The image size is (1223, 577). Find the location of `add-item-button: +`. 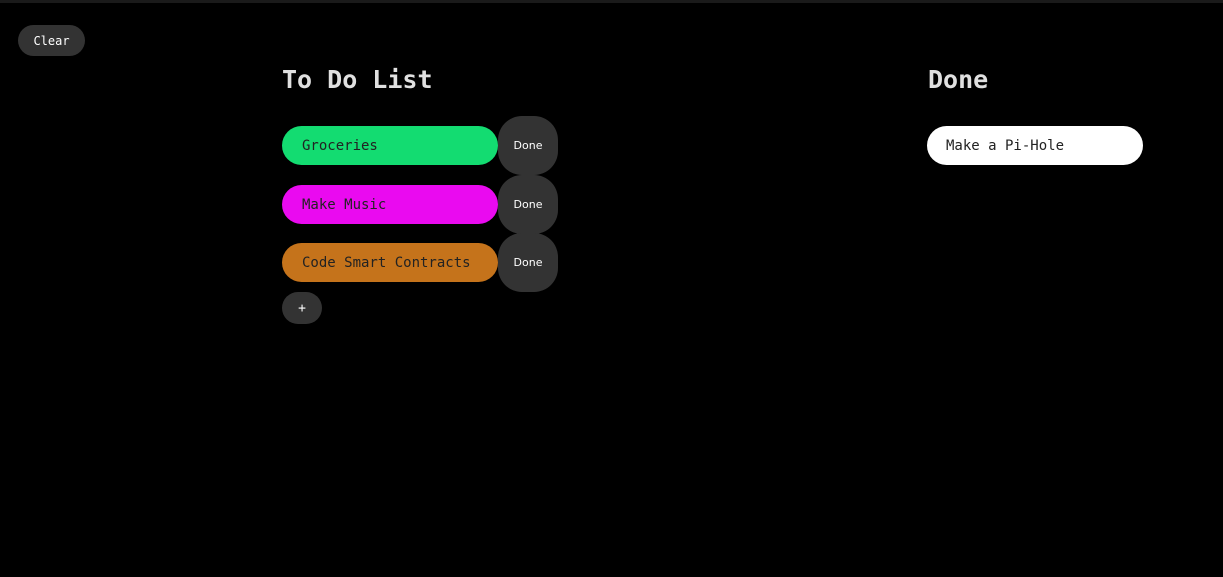

add-item-button: + is located at coordinates (302, 308).